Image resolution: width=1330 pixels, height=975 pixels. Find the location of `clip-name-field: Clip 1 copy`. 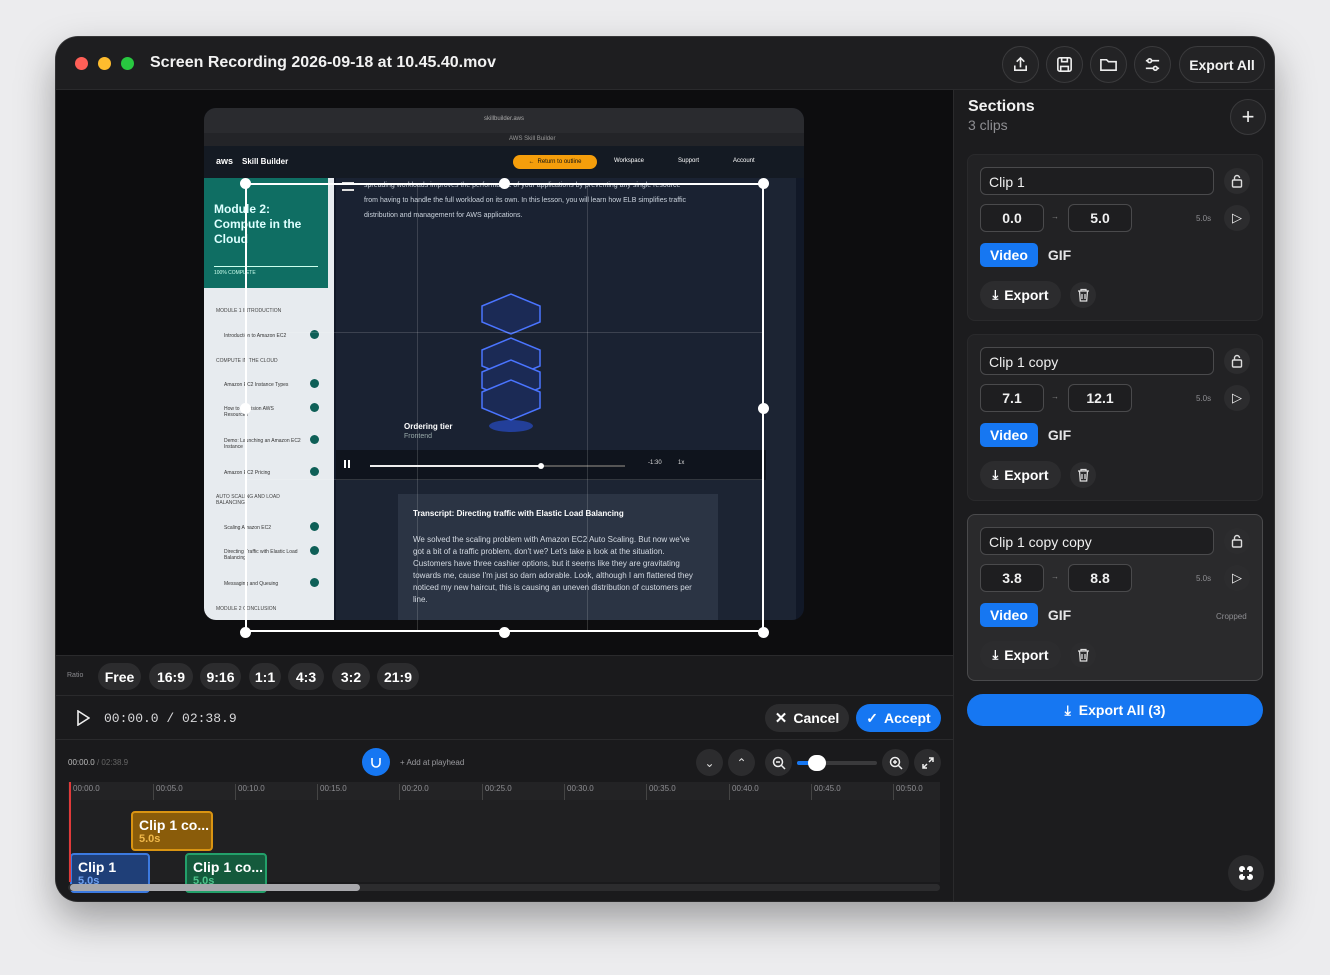

clip-name-field: Clip 1 copy is located at coordinates (1097, 361).